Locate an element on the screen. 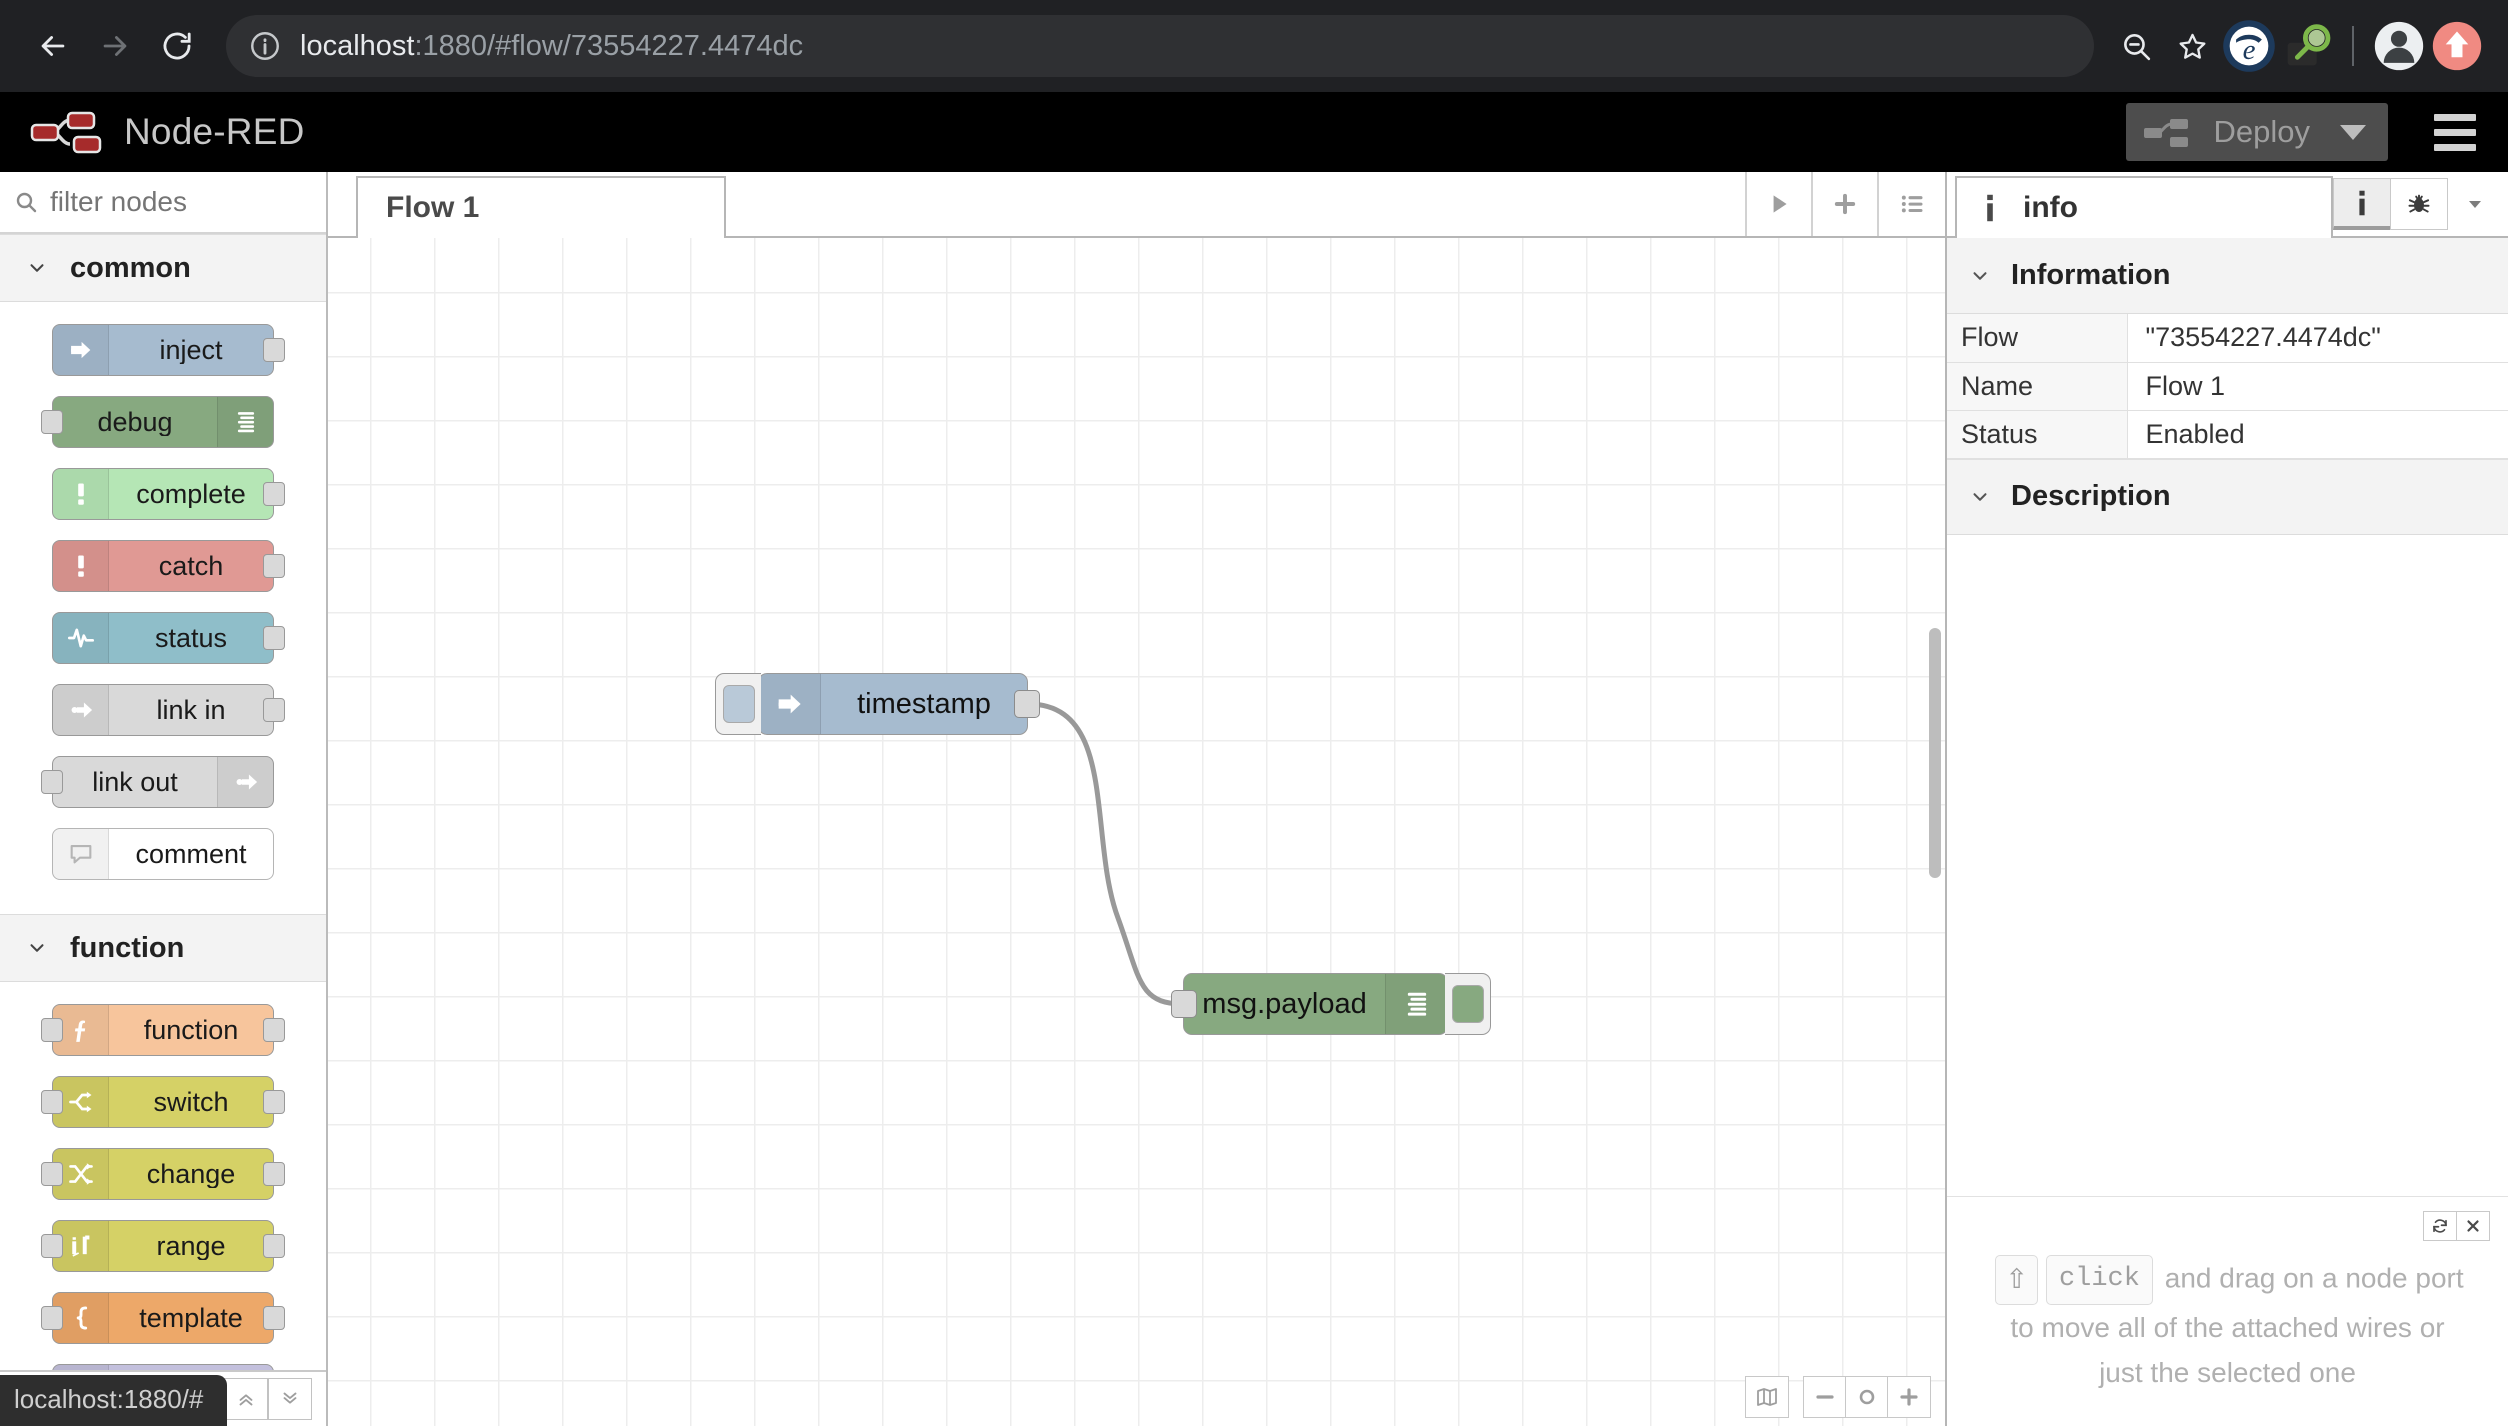 The image size is (2508, 1426). reload-button is located at coordinates (177, 46).